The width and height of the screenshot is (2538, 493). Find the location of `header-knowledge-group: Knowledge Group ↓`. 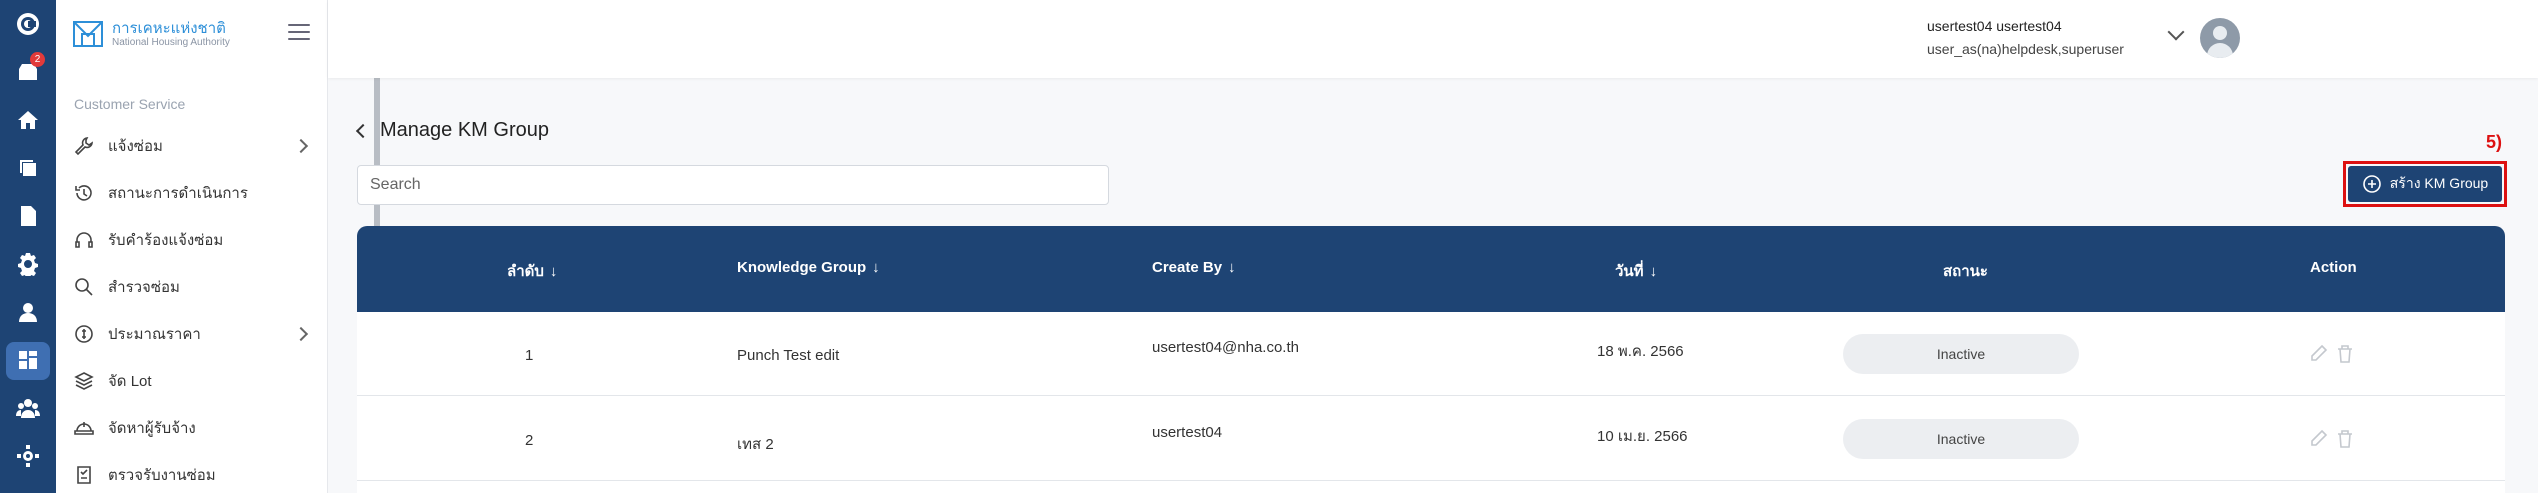

header-knowledge-group: Knowledge Group ↓ is located at coordinates (808, 267).